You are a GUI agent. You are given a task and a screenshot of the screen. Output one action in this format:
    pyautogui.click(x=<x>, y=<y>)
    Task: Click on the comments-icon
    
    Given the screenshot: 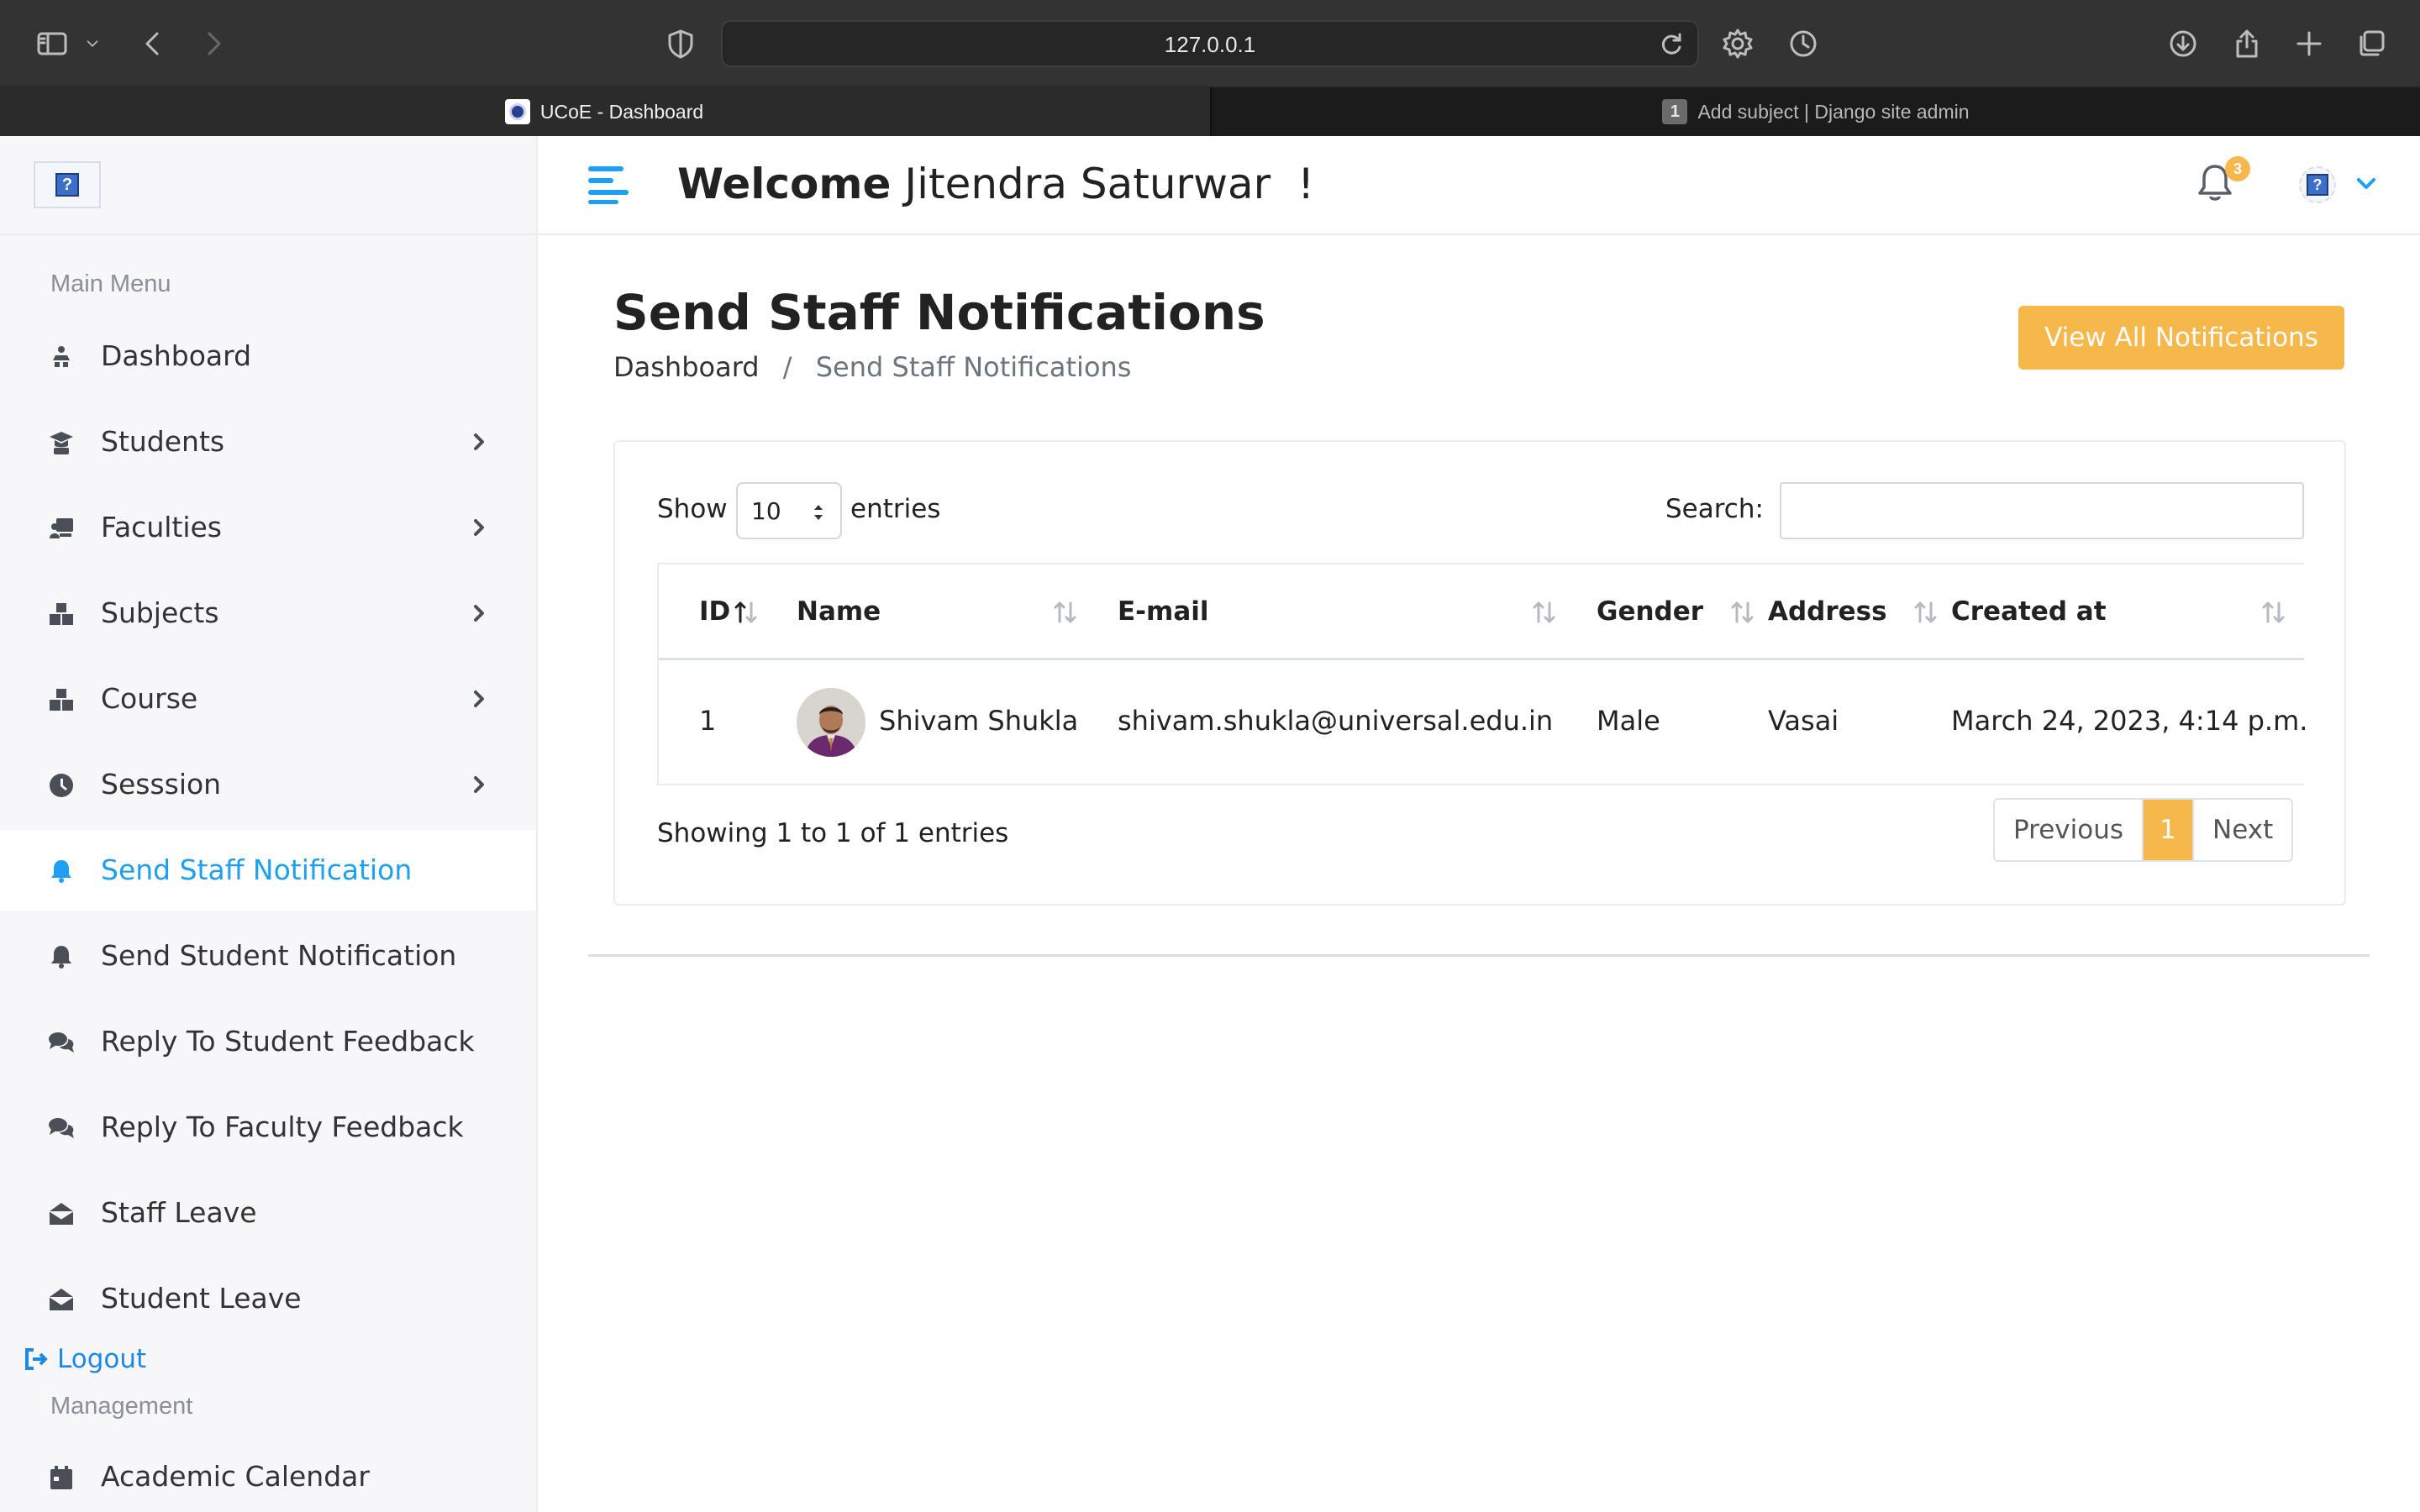 What is the action you would take?
    pyautogui.click(x=62, y=1042)
    